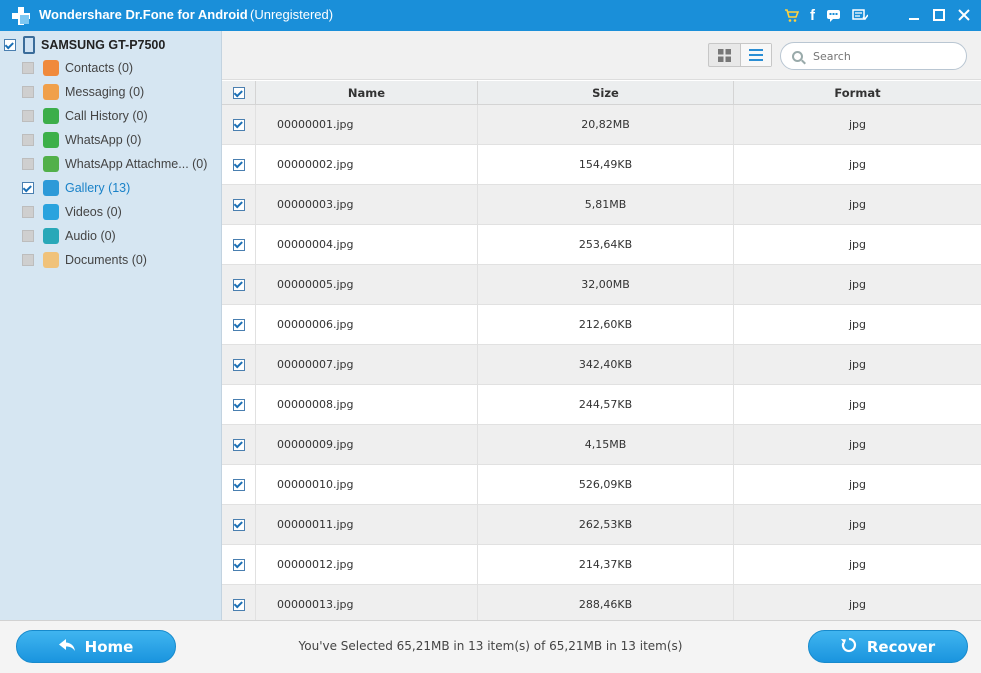 This screenshot has height=673, width=981. Describe the element at coordinates (606, 602) in the screenshot. I see `file-size: 288,46KB` at that location.